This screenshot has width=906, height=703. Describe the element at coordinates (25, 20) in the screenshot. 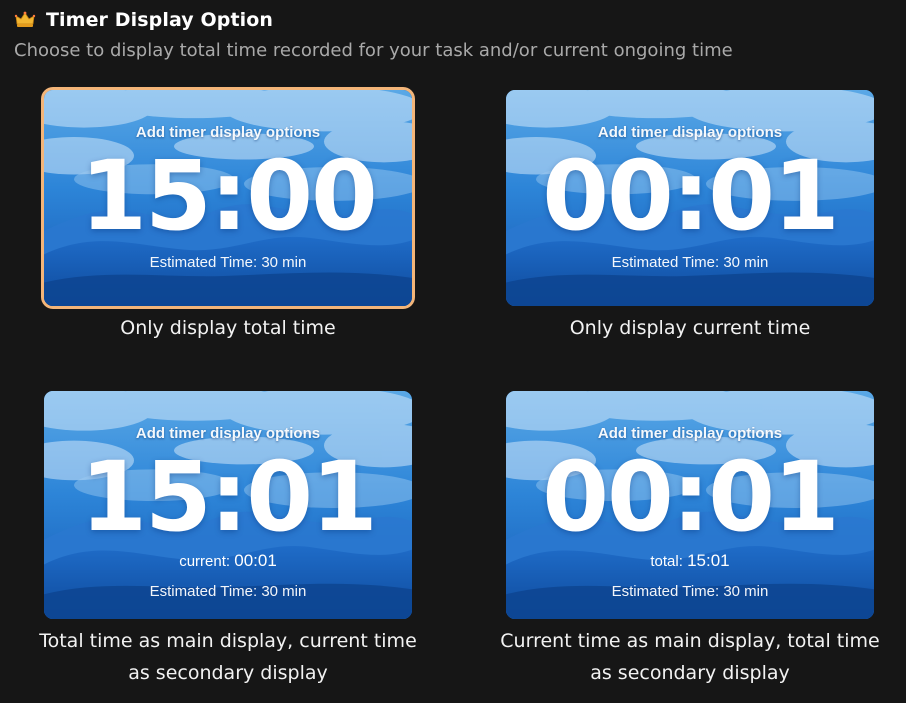

I see `crown-icon` at that location.